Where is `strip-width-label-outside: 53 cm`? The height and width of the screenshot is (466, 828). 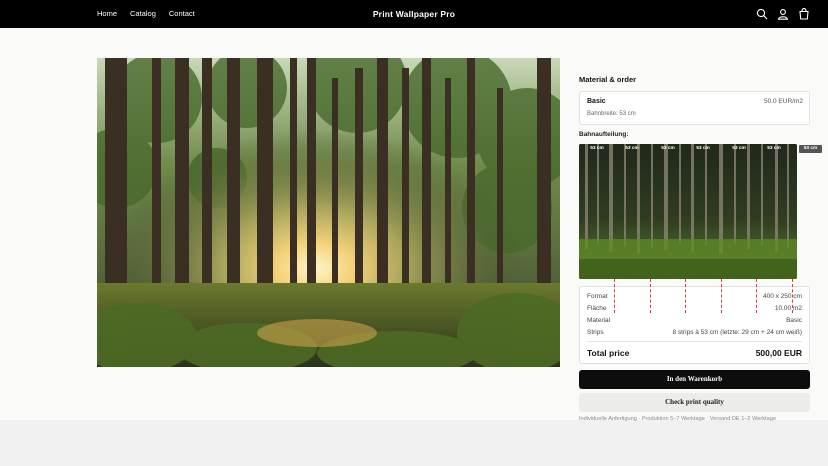
strip-width-label-outside: 53 cm is located at coordinates (810, 149).